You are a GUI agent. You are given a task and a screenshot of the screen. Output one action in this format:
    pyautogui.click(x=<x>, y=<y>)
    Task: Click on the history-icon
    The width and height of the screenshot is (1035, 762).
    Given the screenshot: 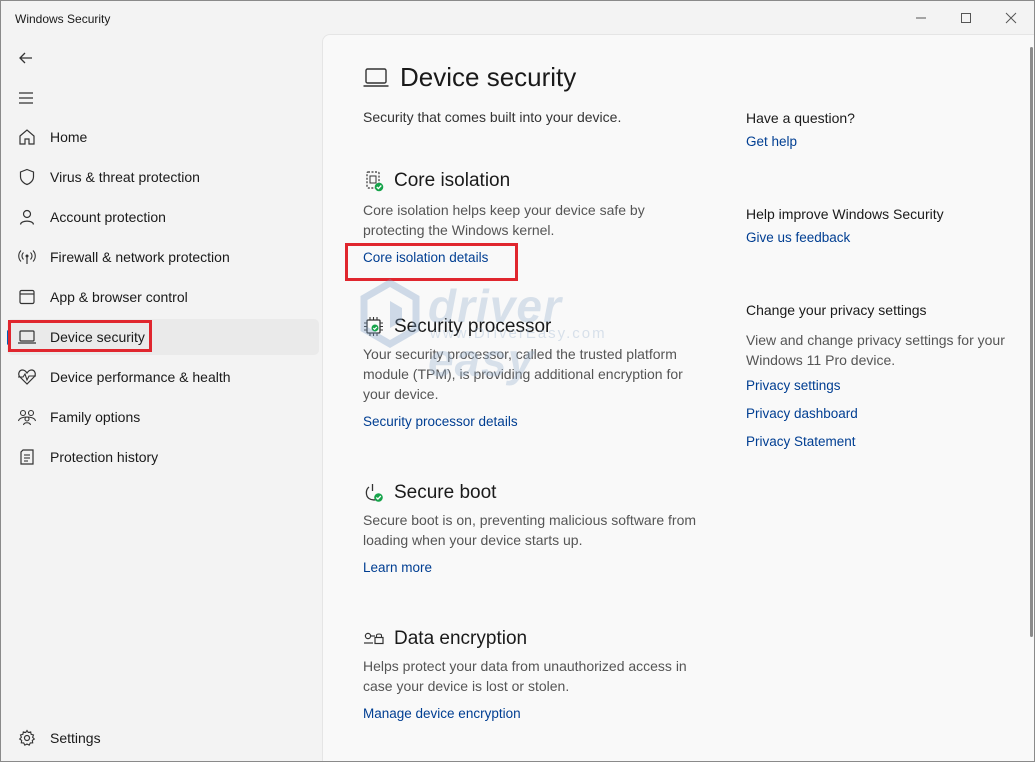 What is the action you would take?
    pyautogui.click(x=27, y=457)
    